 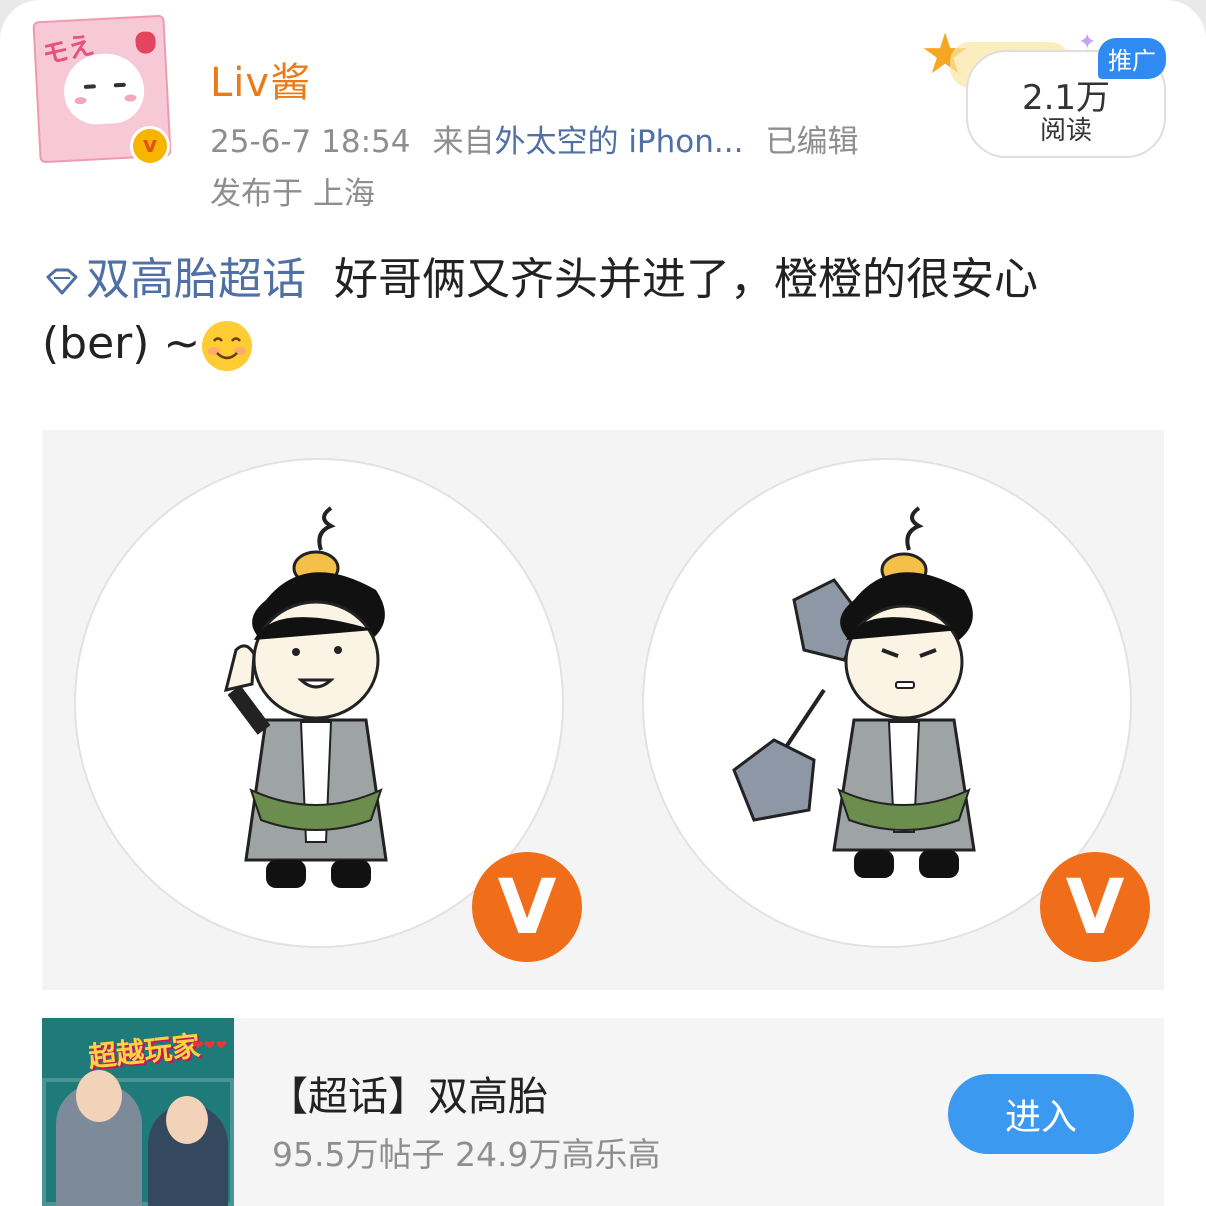 What do you see at coordinates (1132, 58) in the screenshot?
I see `promoted-badge: 推广` at bounding box center [1132, 58].